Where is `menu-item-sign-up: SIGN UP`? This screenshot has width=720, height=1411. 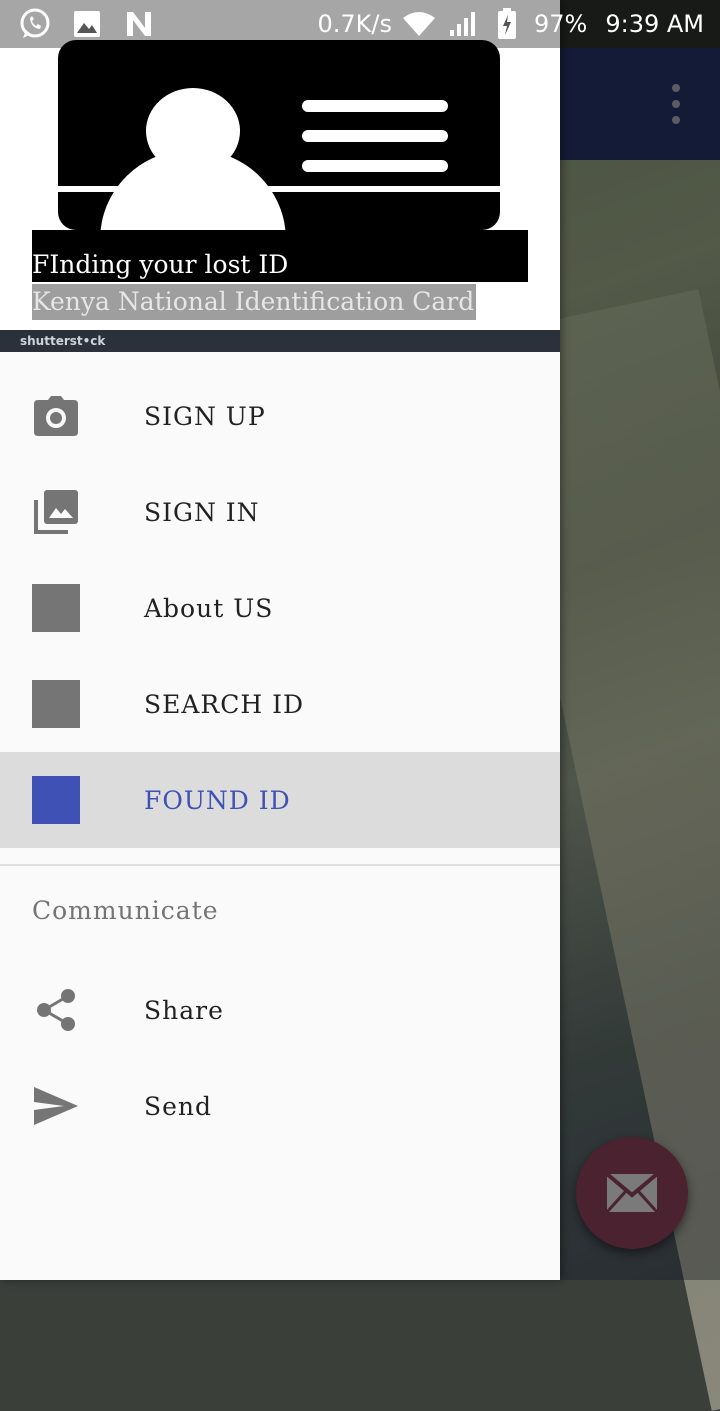
menu-item-sign-up: SIGN UP is located at coordinates (280, 416).